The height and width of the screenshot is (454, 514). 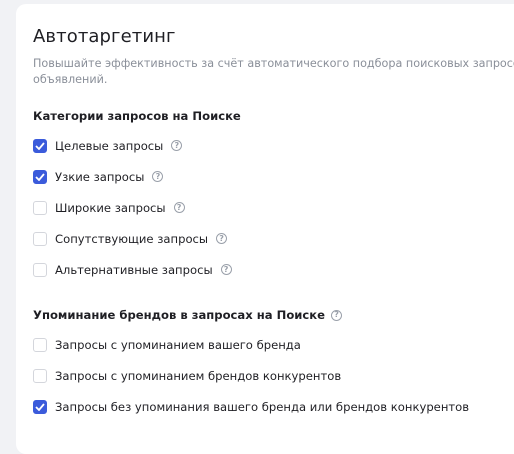 I want to click on checkbox-row-own-brand: Запросы с упоминанием вашего бренда, so click(x=273, y=344).